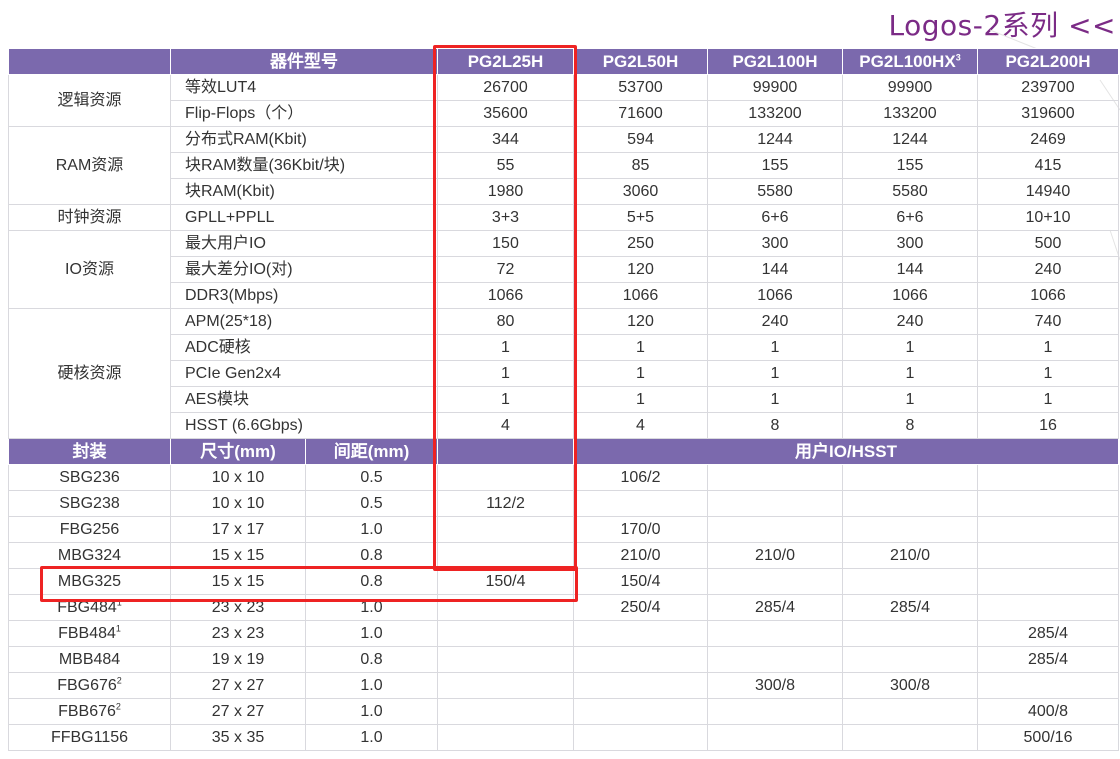 The image size is (1120, 759). What do you see at coordinates (563, 581) in the screenshot?
I see `package-row: MBG325 15 x 15 0.8 150/4 150/4` at bounding box center [563, 581].